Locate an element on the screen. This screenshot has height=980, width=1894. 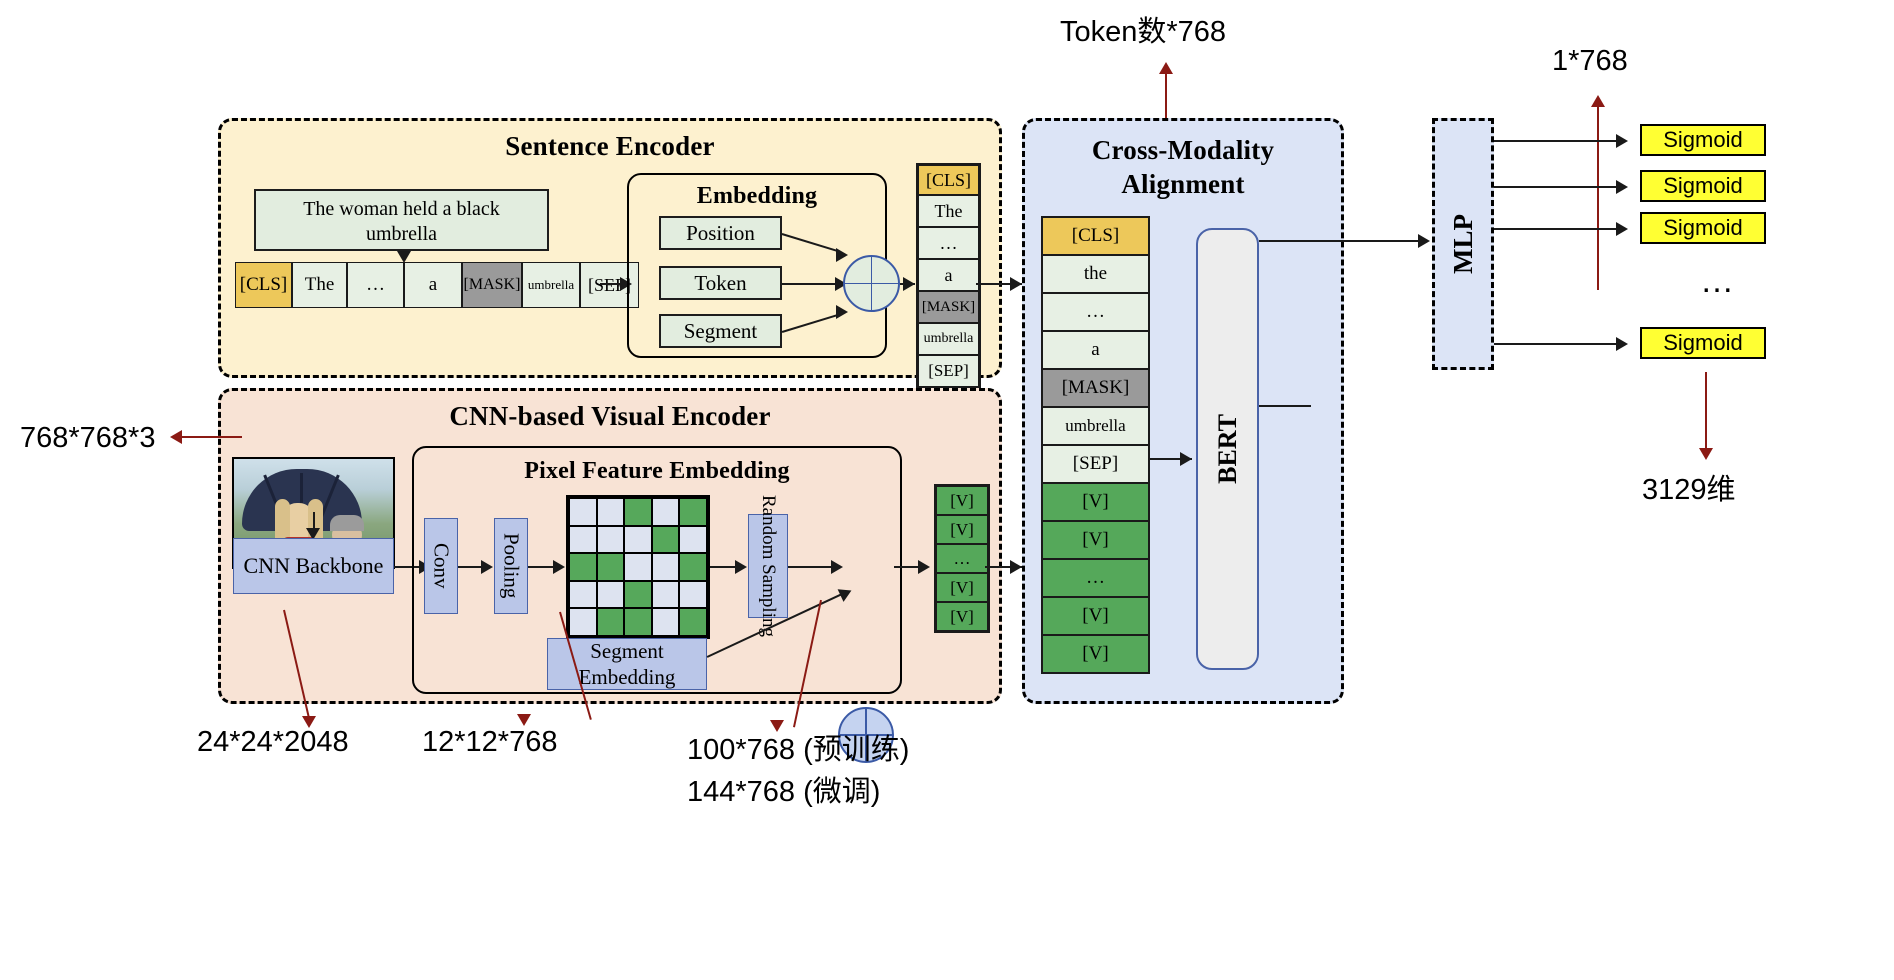
sum-circle-sentence is located at coordinates (871, 283).